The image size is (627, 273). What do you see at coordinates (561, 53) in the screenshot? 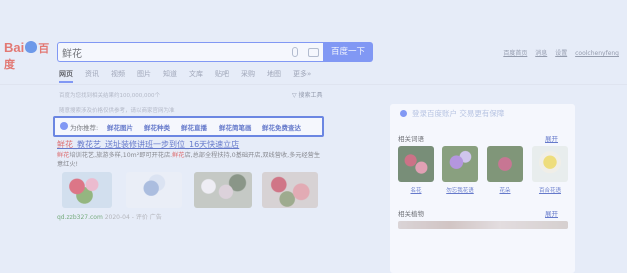
I see `link-settings: 设置` at bounding box center [561, 53].